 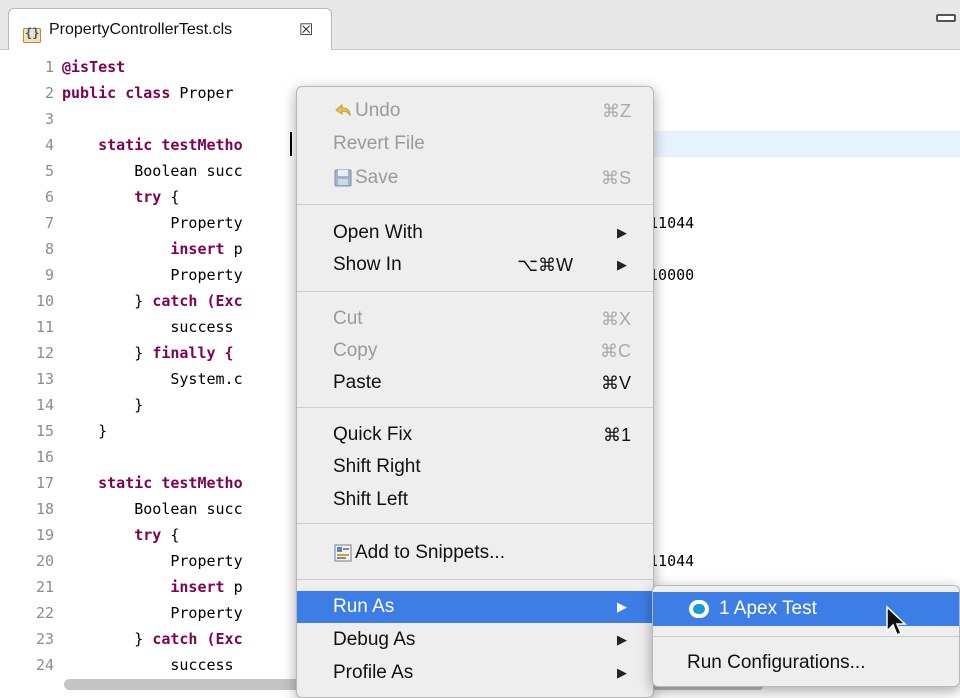 I want to click on menu-item-cut: Cut ⌘X, so click(x=475, y=319).